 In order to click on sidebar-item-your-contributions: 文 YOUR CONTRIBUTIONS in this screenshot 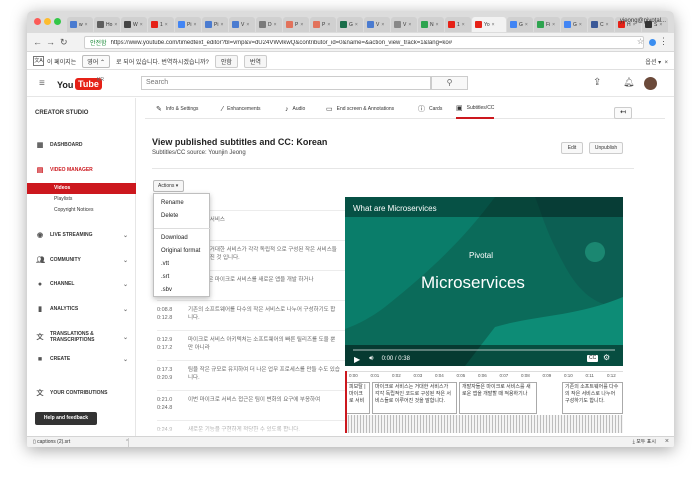, I will do `click(81, 393)`.